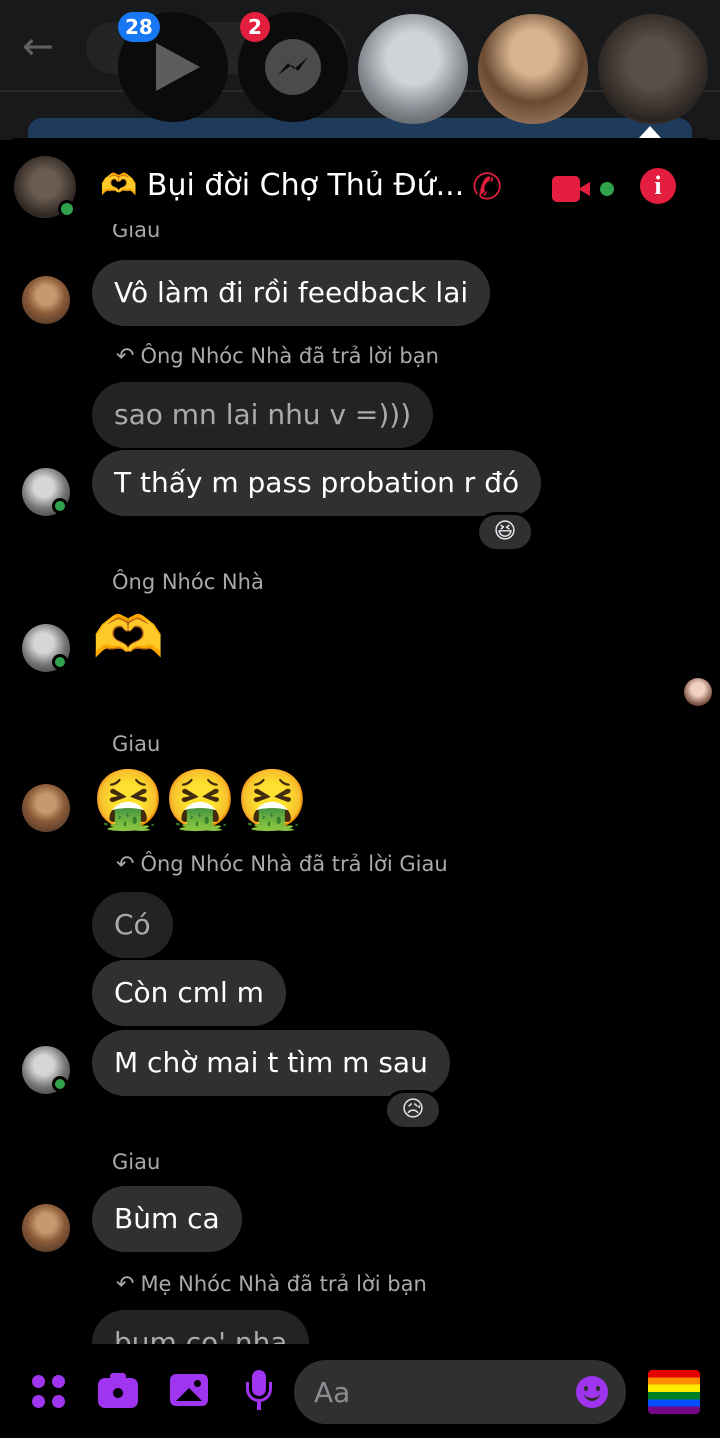 The height and width of the screenshot is (1438, 720). Describe the element at coordinates (271, 1063) in the screenshot. I see `message-bubble: M chờ mai t tìm m sau` at that location.